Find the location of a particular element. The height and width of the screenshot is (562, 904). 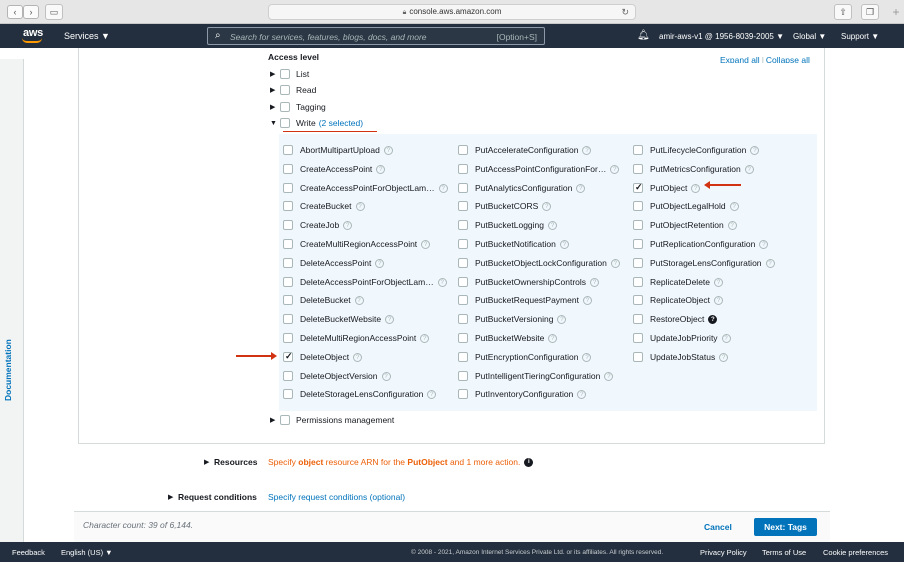

new-tab-icon: + is located at coordinates (896, 12).